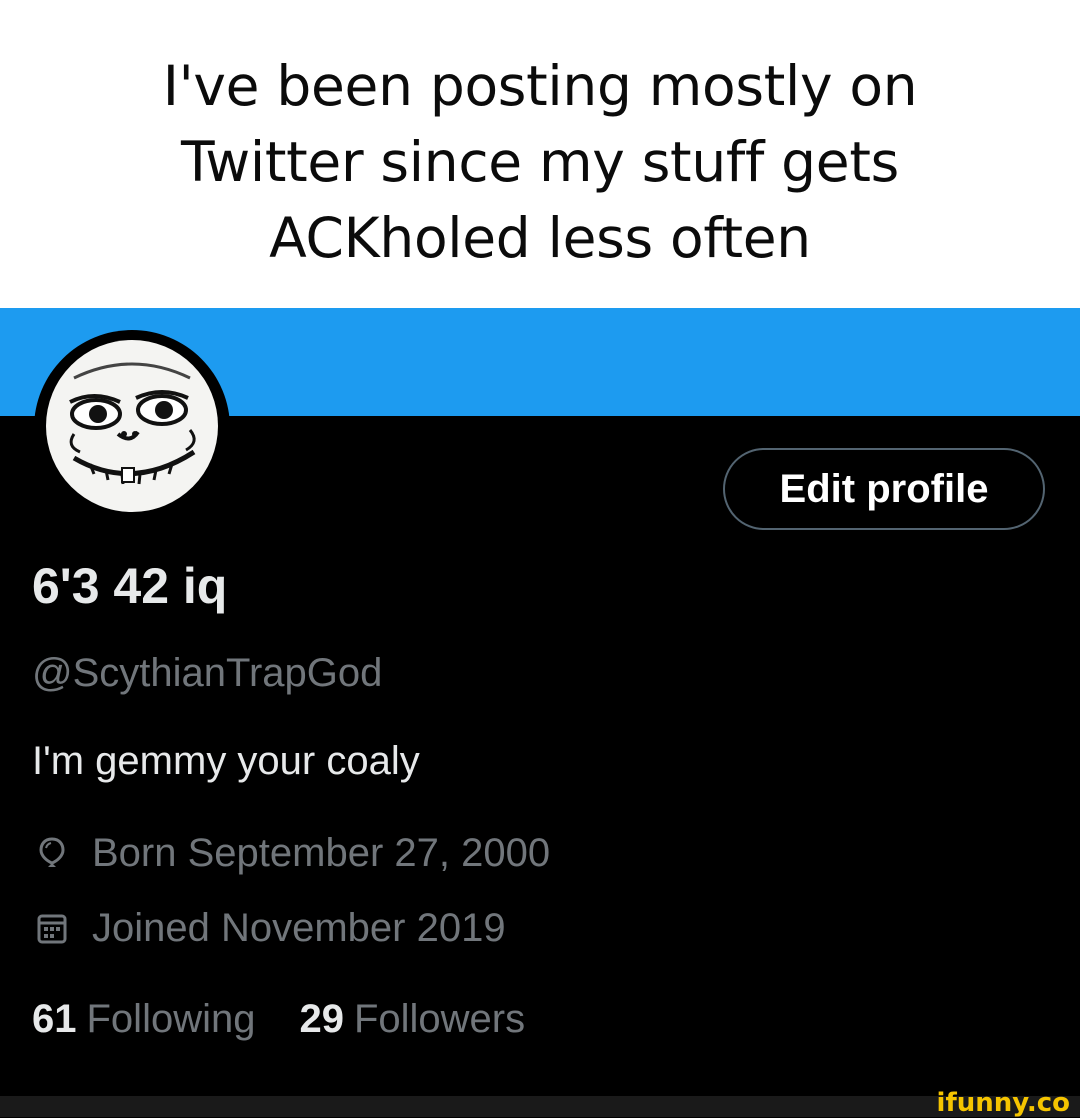 Image resolution: width=1080 pixels, height=1118 pixels. Describe the element at coordinates (278, 1019) in the screenshot. I see `follow-stats: 61 Following 29 Followers` at that location.